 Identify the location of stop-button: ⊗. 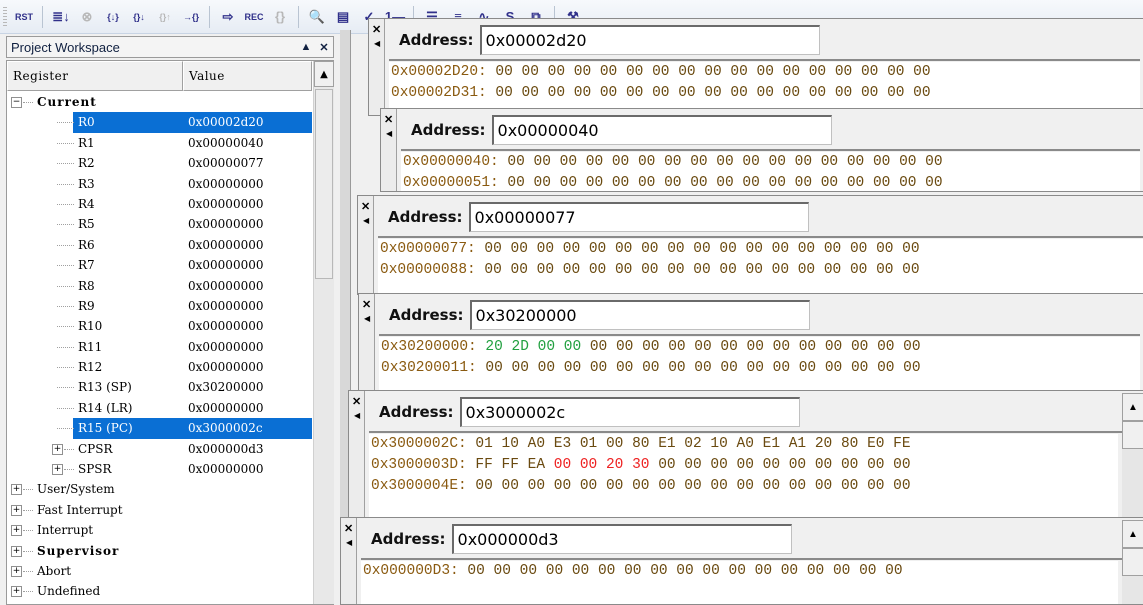
(87, 17).